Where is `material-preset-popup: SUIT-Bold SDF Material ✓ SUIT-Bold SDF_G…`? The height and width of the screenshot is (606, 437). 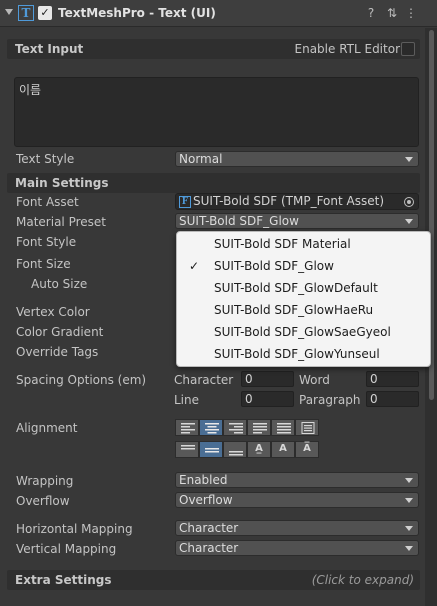
material-preset-popup: SUIT-Bold SDF Material ✓ SUIT-Bold SDF_G… is located at coordinates (303, 299).